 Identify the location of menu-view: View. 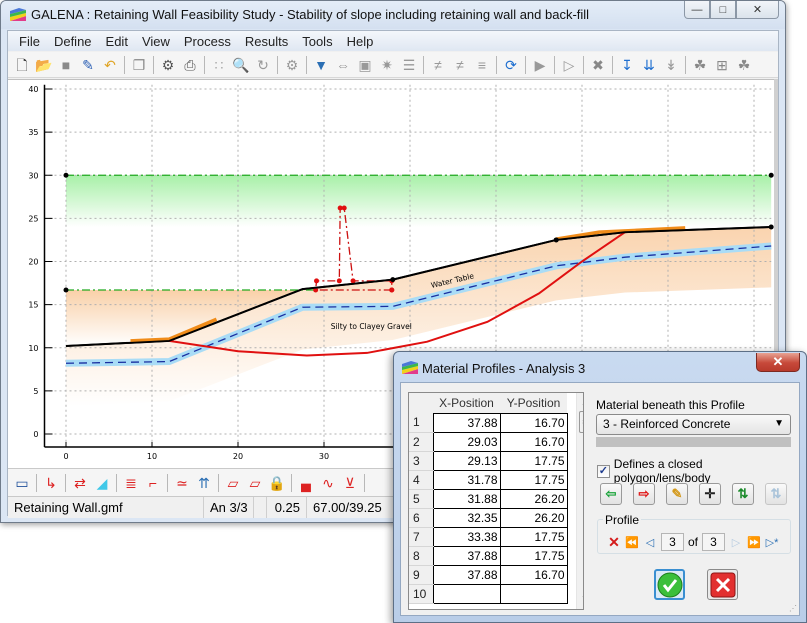
(156, 41).